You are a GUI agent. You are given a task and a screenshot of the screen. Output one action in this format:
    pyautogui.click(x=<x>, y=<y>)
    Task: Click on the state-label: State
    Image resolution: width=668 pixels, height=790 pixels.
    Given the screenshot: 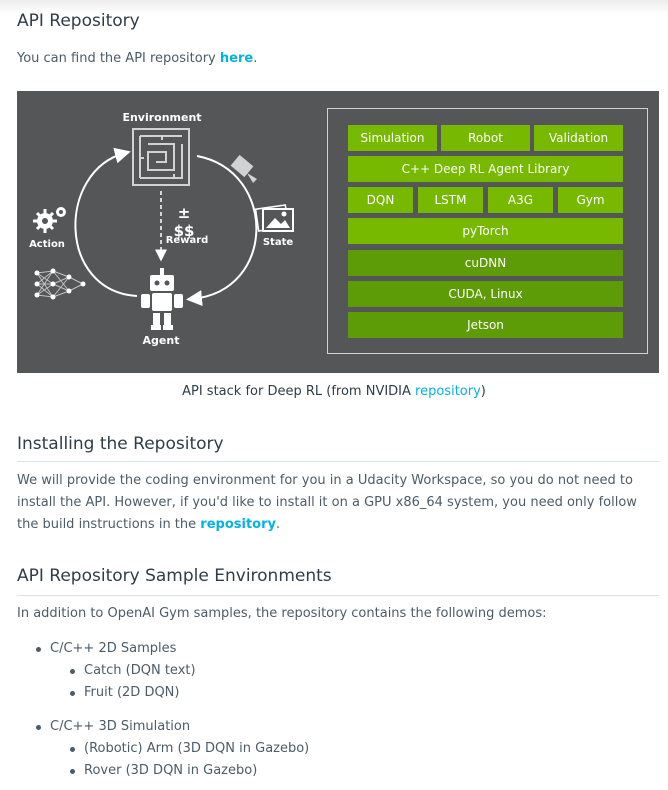 What is the action you would take?
    pyautogui.click(x=278, y=242)
    